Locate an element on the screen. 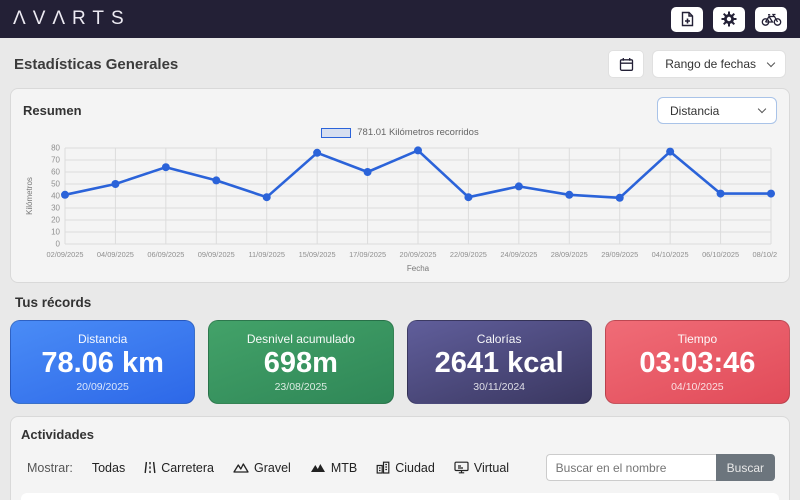  svg-text: 70 is located at coordinates (55, 160).